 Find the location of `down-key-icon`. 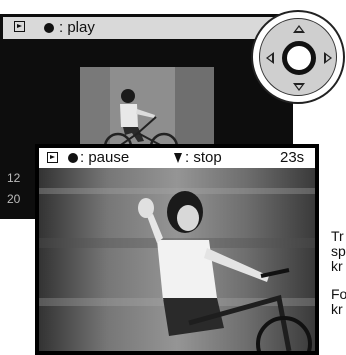

down-key-icon is located at coordinates (178, 158).